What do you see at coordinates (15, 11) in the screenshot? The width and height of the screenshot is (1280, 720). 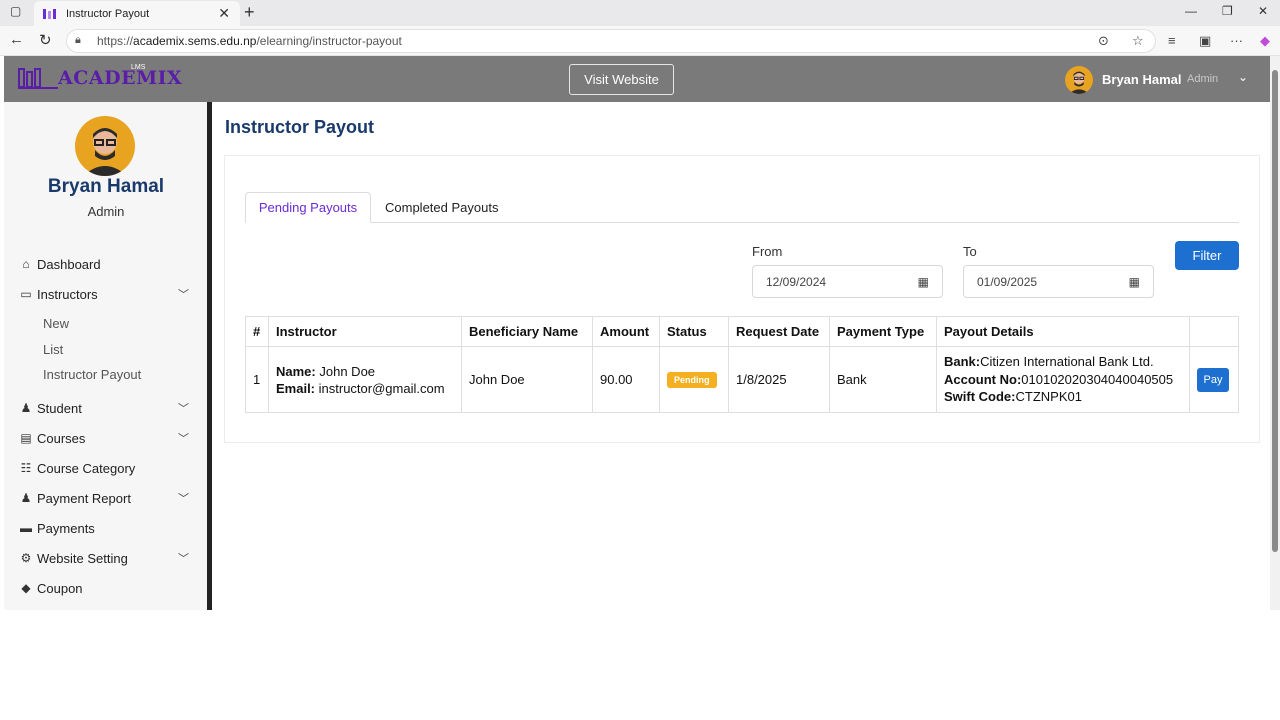 I see `tab-actions-icon: ▢` at bounding box center [15, 11].